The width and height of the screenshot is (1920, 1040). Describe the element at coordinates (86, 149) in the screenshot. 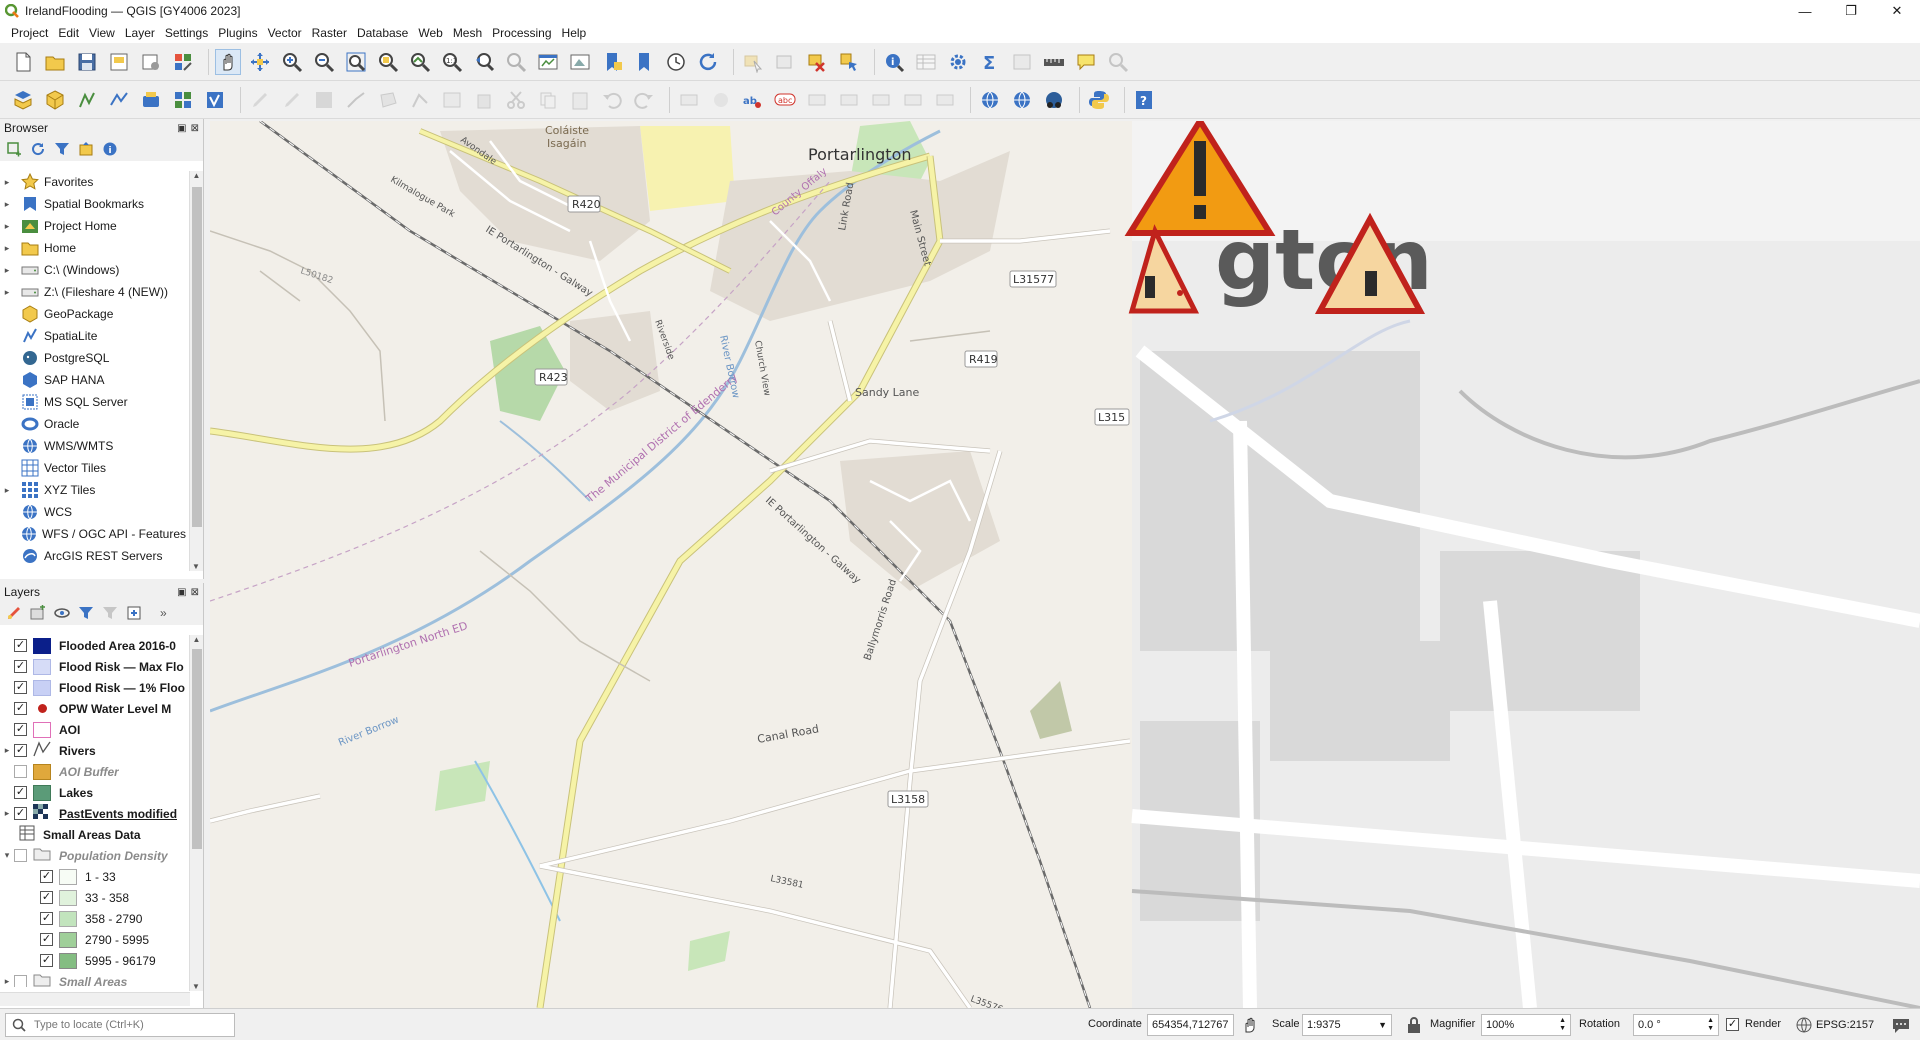

I see `collapse-all-icon` at that location.